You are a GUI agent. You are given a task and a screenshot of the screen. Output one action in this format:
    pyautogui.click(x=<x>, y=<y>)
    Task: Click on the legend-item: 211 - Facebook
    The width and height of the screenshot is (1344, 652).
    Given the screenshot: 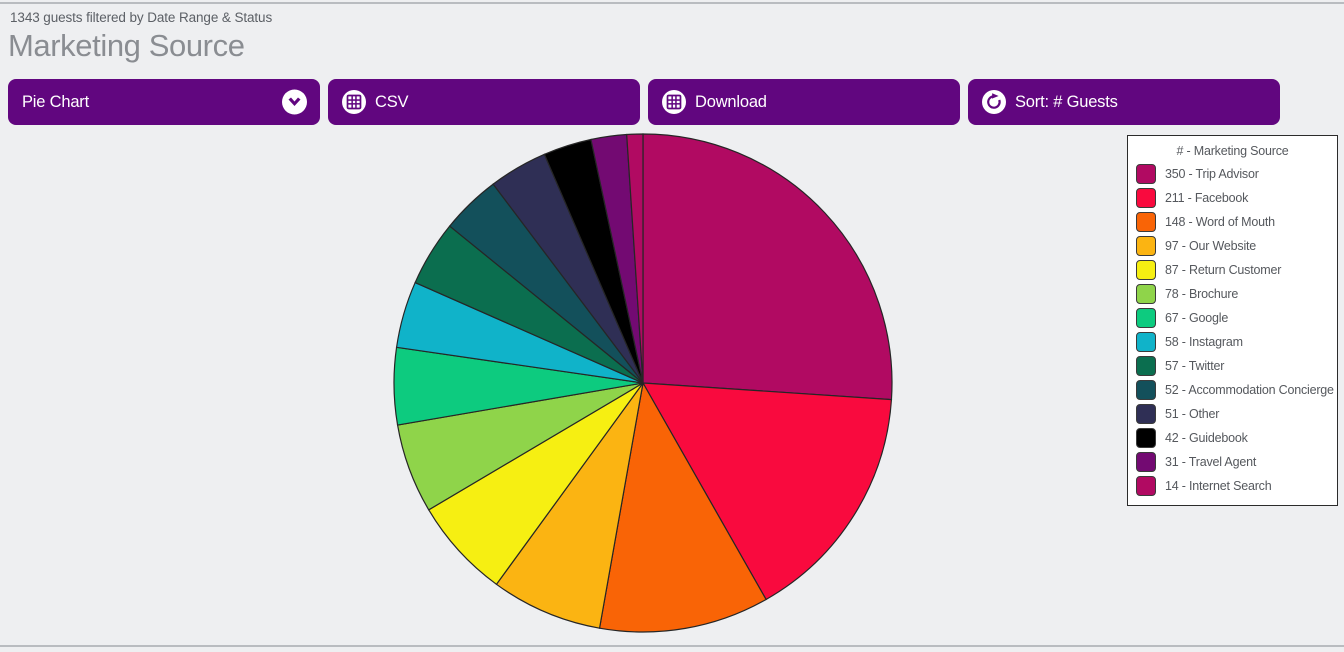 What is the action you would take?
    pyautogui.click(x=1232, y=198)
    